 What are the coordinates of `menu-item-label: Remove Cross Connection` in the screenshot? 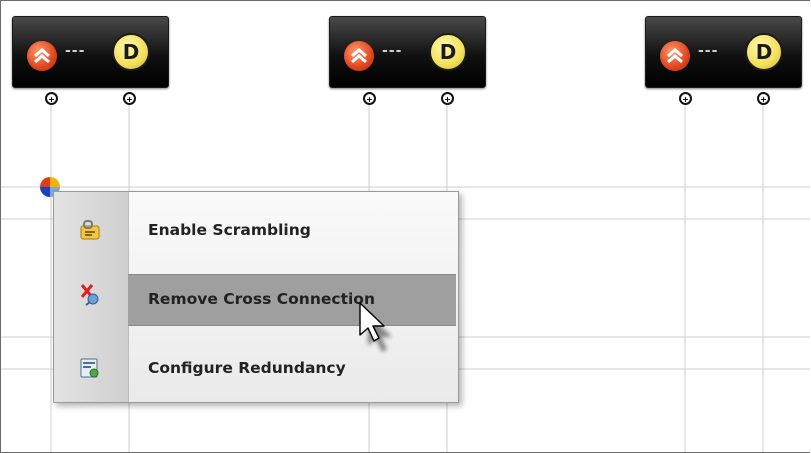 It's located at (261, 299).